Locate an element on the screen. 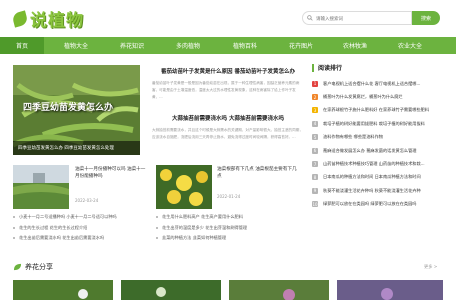  logo-text: 说植物 is located at coordinates (57, 21).